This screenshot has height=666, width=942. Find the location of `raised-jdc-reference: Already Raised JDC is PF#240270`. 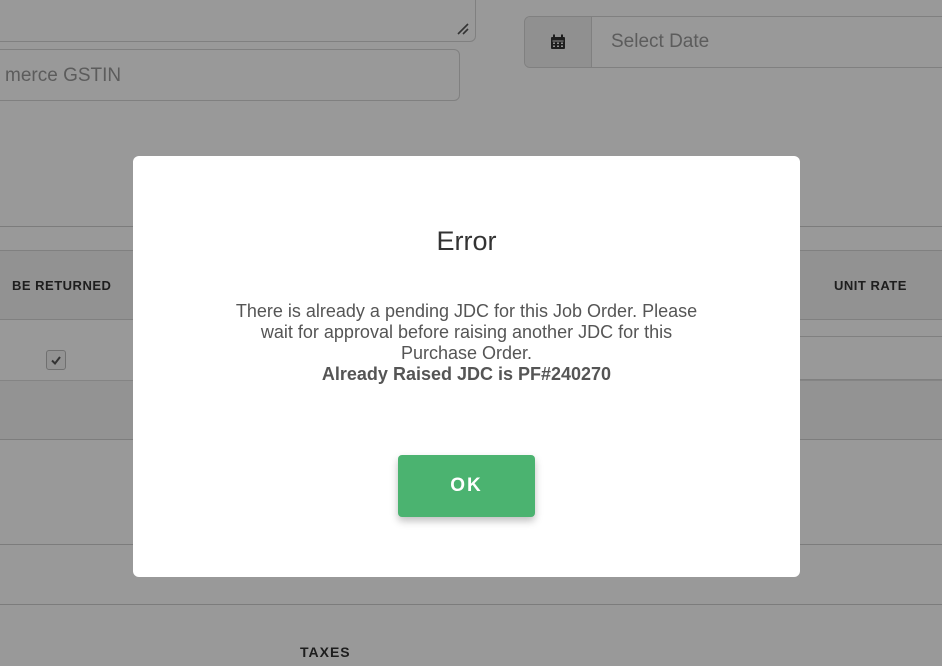

raised-jdc-reference: Already Raised JDC is PF#240270 is located at coordinates (466, 374).